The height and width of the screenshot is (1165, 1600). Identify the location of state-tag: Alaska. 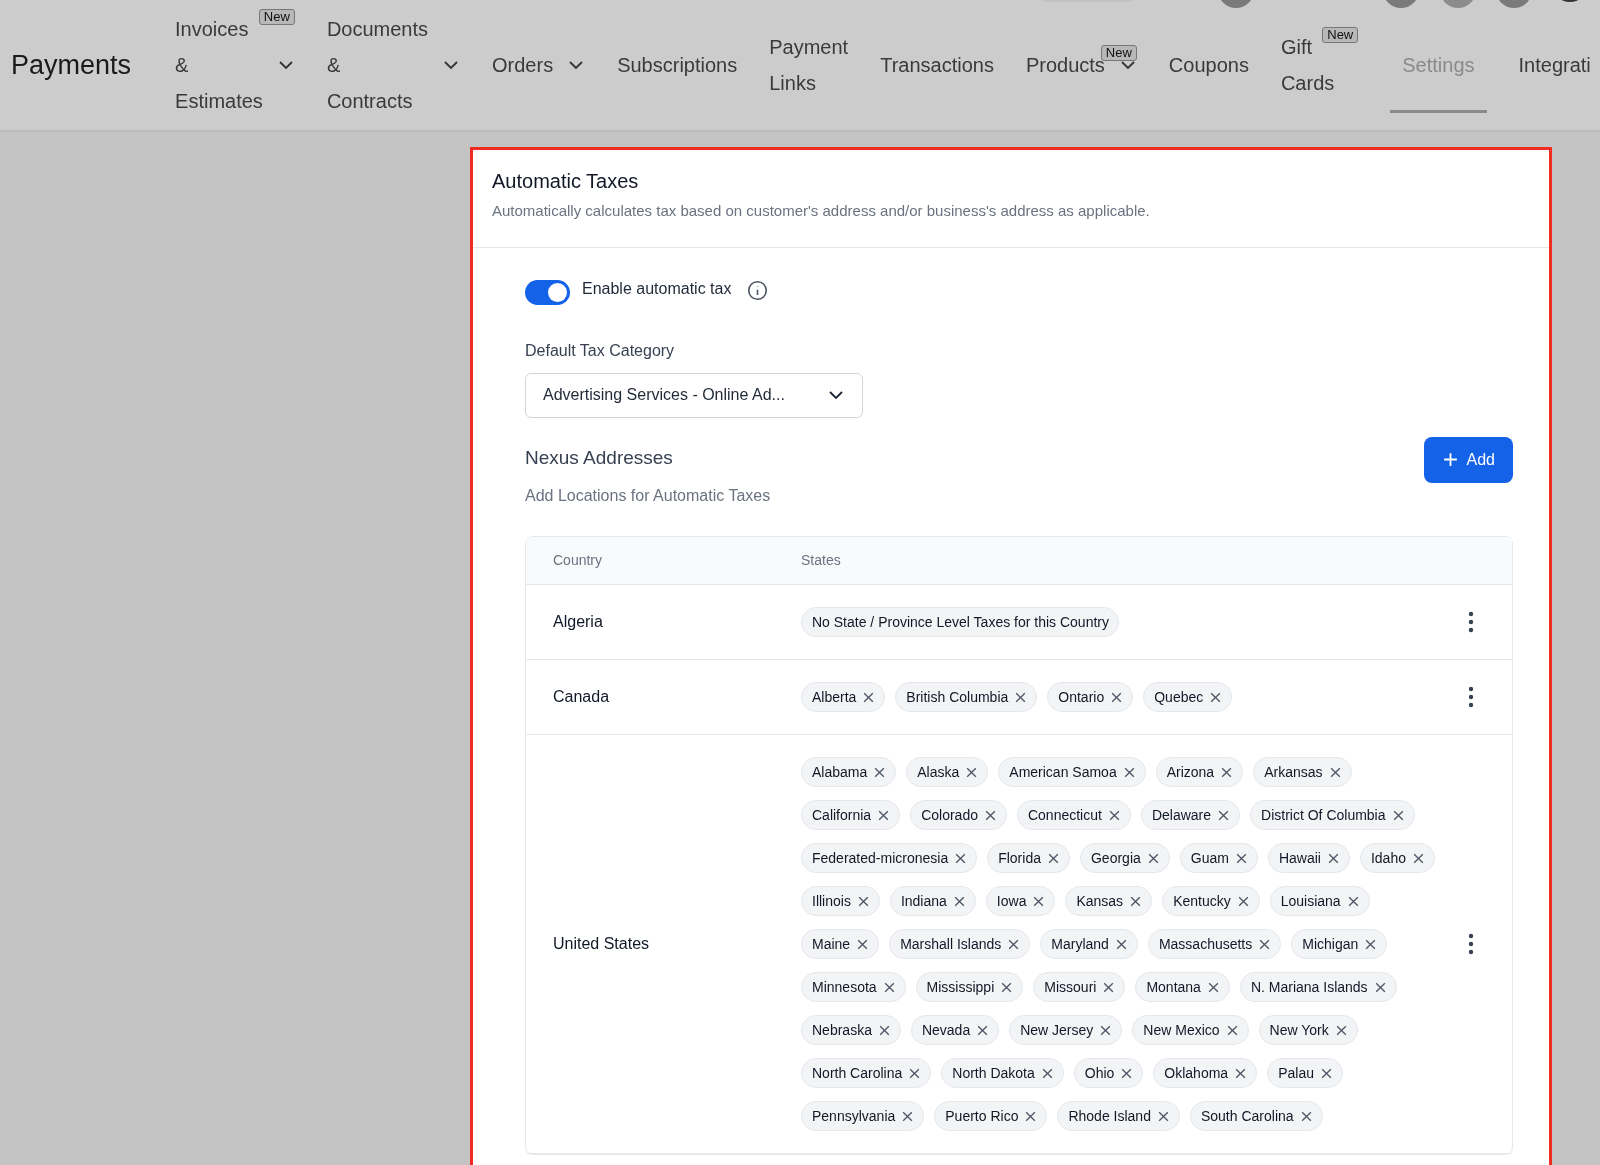
(947, 772).